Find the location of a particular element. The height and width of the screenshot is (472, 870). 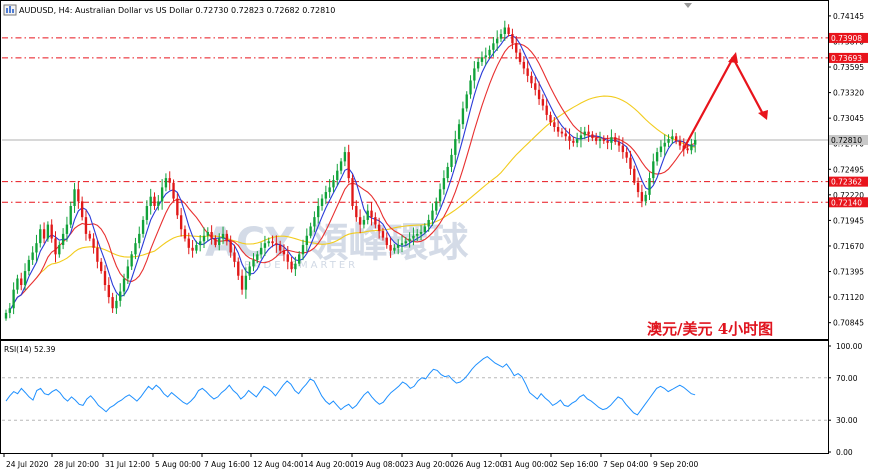

current-price-tag-label: 0.72810 is located at coordinates (846, 140).